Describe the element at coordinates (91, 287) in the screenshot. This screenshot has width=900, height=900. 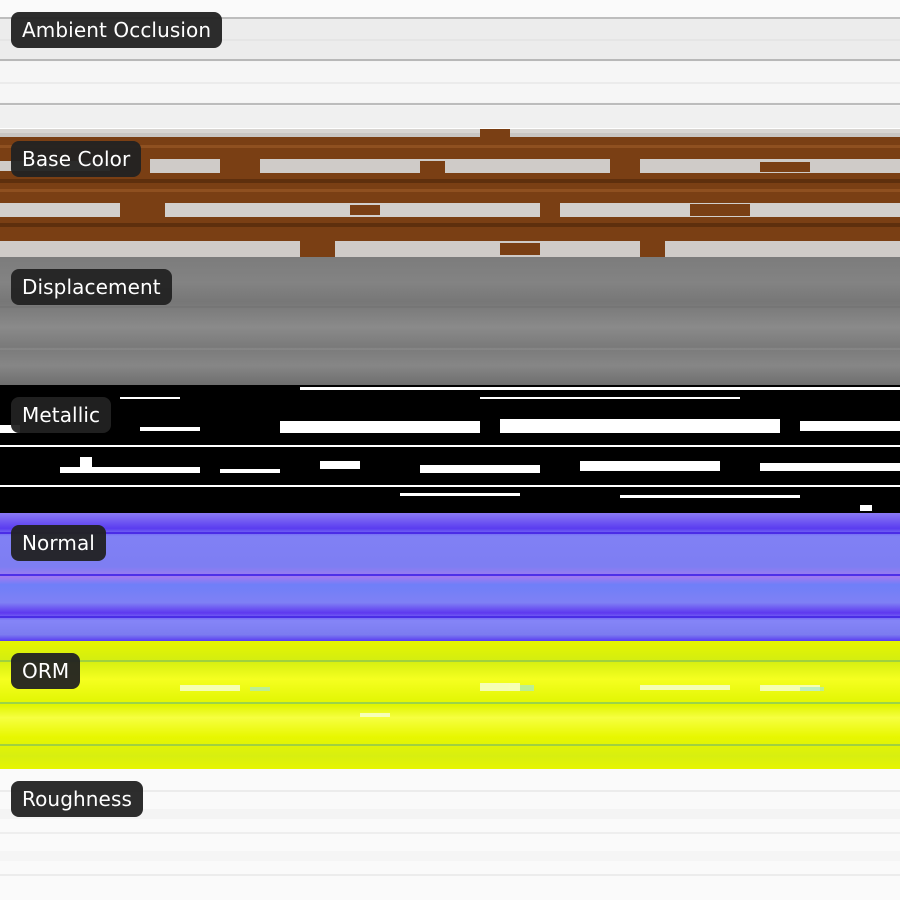
I see `displacement-label: Displacement` at that location.